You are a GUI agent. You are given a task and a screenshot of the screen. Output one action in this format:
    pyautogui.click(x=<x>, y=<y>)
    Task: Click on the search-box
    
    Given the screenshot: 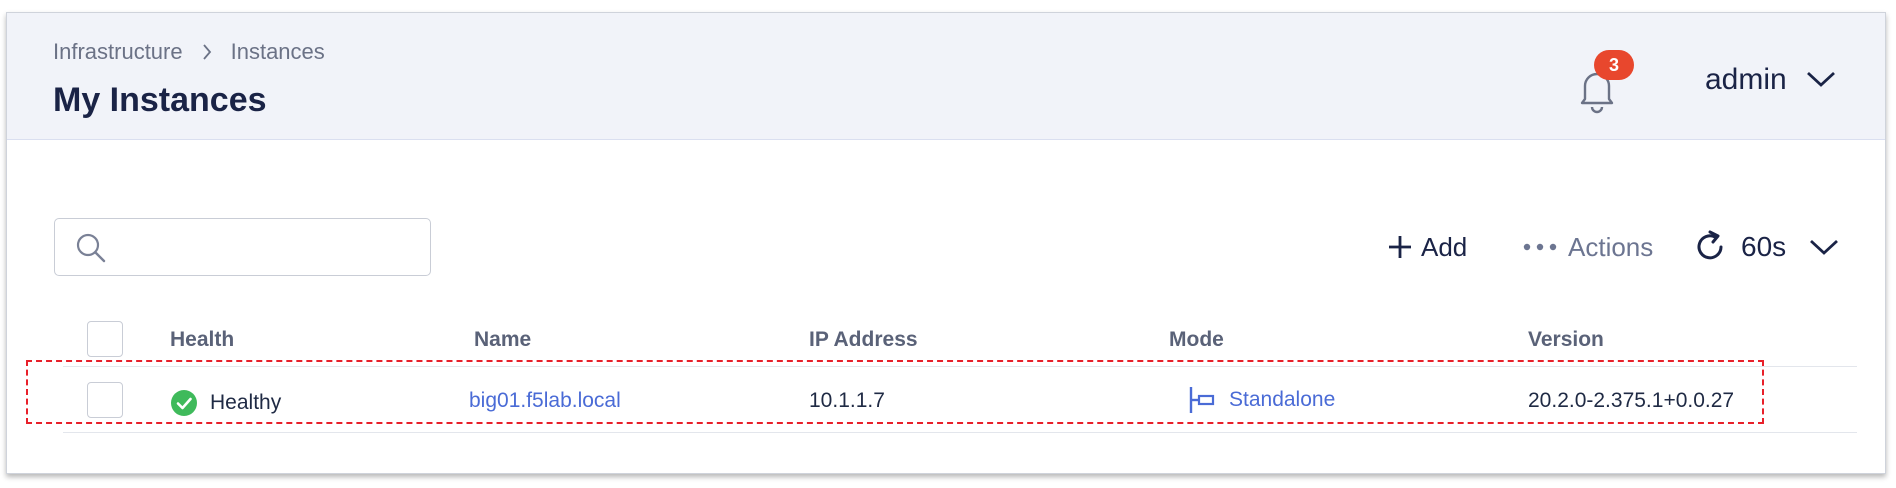 What is the action you would take?
    pyautogui.click(x=242, y=247)
    